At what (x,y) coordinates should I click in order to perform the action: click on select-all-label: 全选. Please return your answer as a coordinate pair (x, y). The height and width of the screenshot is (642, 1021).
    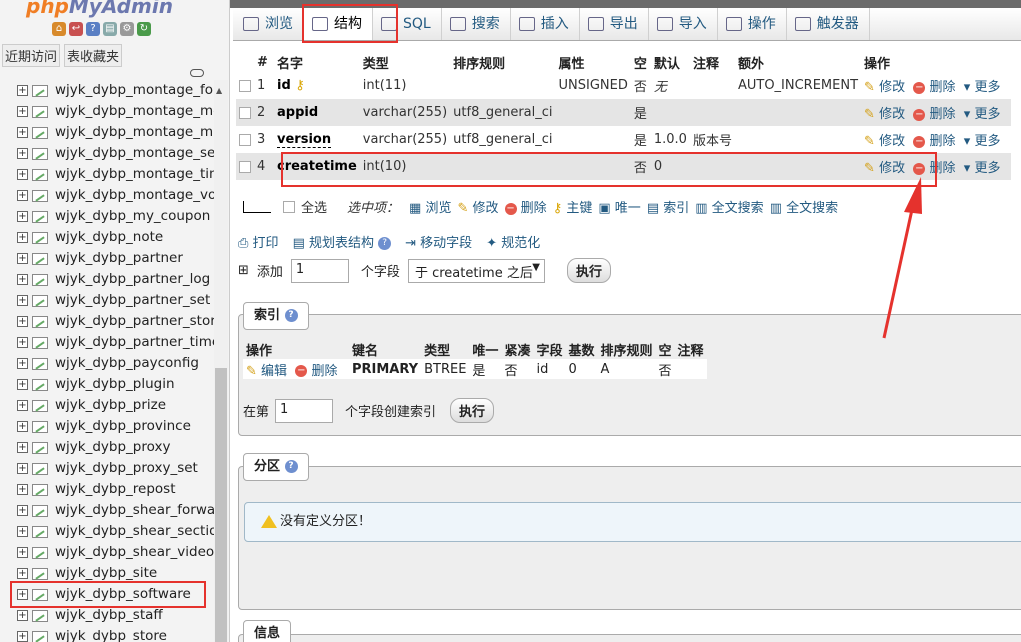
    Looking at the image, I should click on (314, 206).